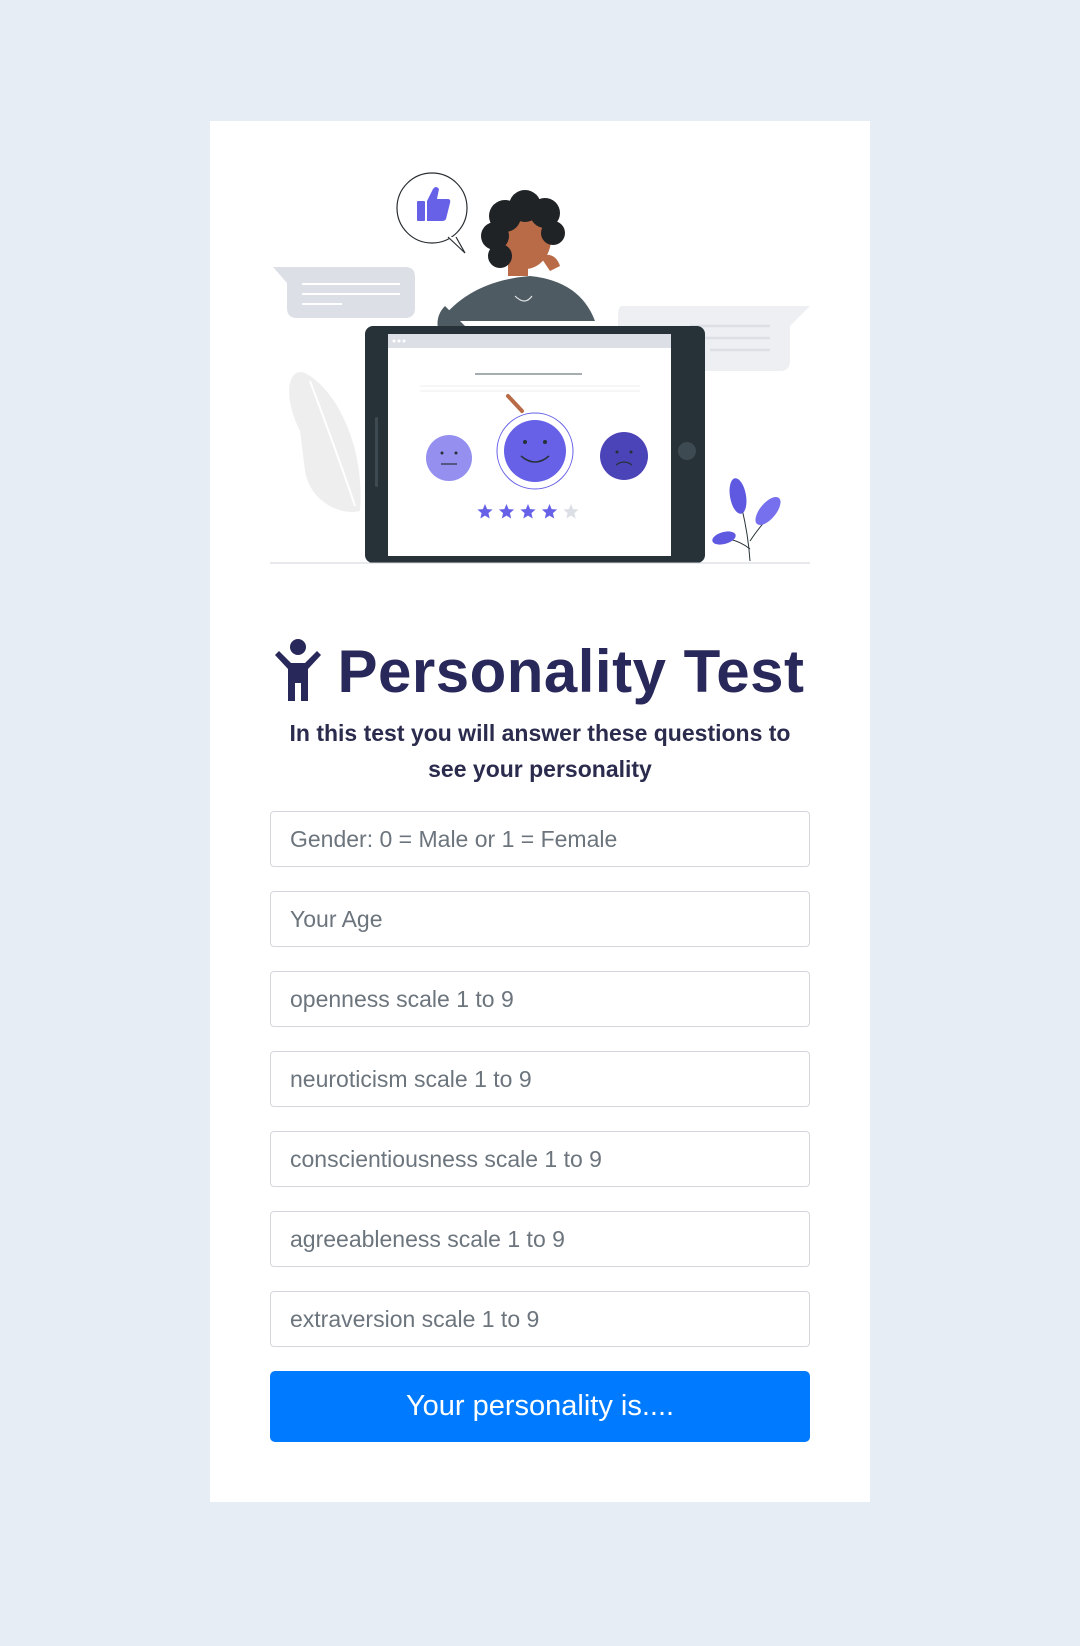 The width and height of the screenshot is (1080, 1646). What do you see at coordinates (449, 458) in the screenshot?
I see `neutral-face-icon` at bounding box center [449, 458].